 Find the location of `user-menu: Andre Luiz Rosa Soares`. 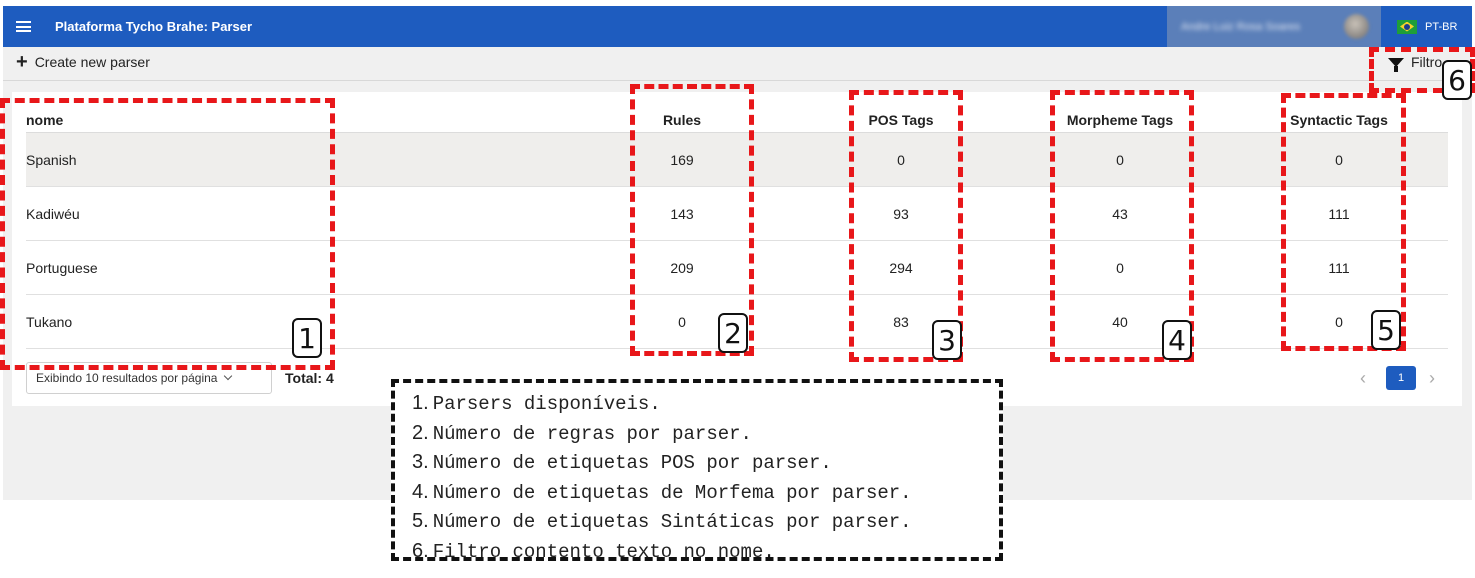

user-menu: Andre Luiz Rosa Soares is located at coordinates (1274, 26).